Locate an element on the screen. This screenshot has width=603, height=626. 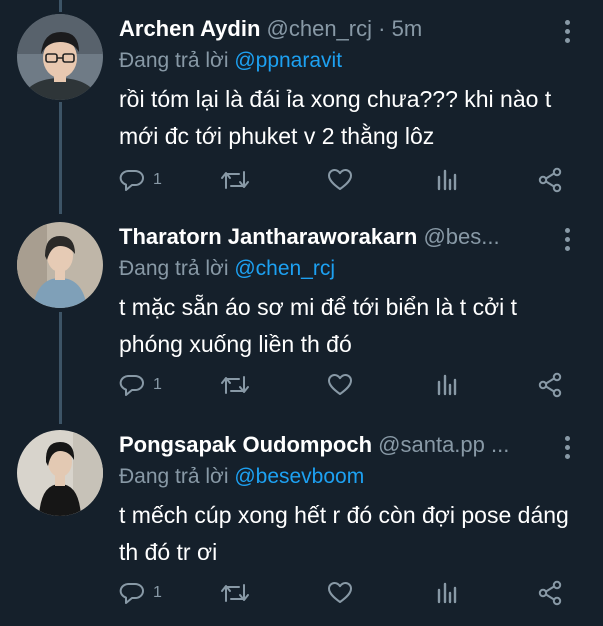
display-name: Pongsapak Oudompoch is located at coordinates (245, 444).